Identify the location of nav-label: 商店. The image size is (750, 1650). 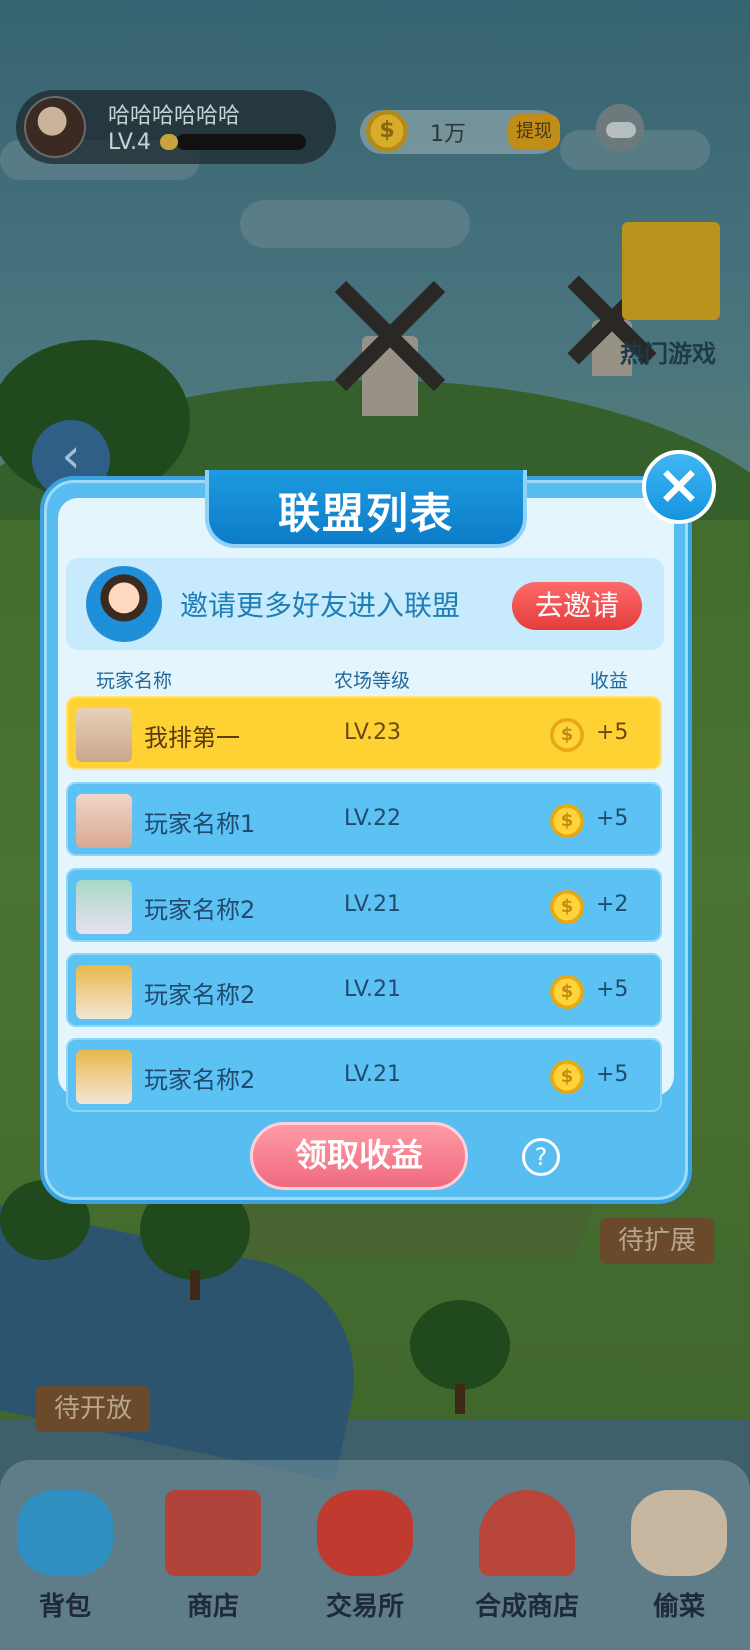
(212, 1607).